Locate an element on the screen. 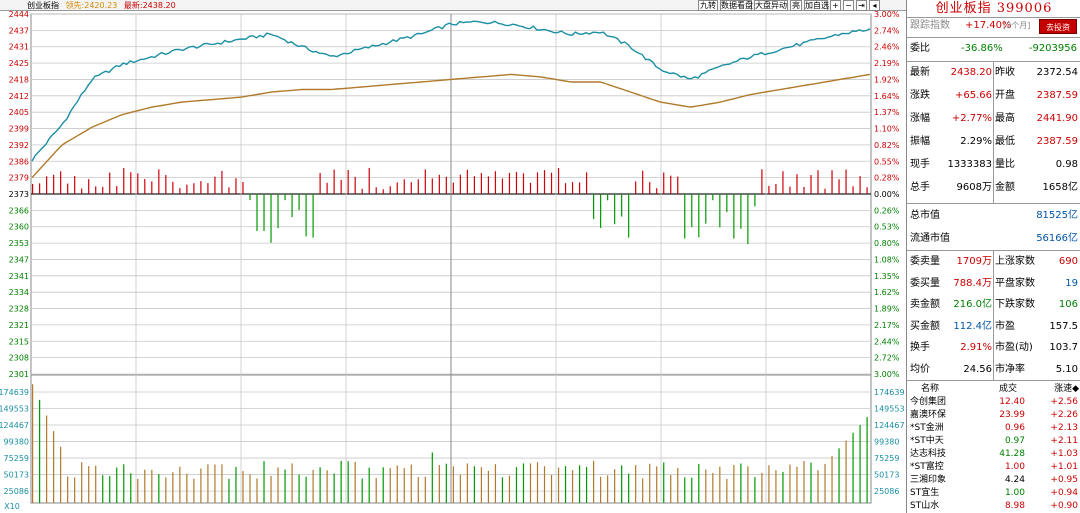 The width and height of the screenshot is (1080, 513). market-alert-button: 大盘异动 is located at coordinates (771, 5).